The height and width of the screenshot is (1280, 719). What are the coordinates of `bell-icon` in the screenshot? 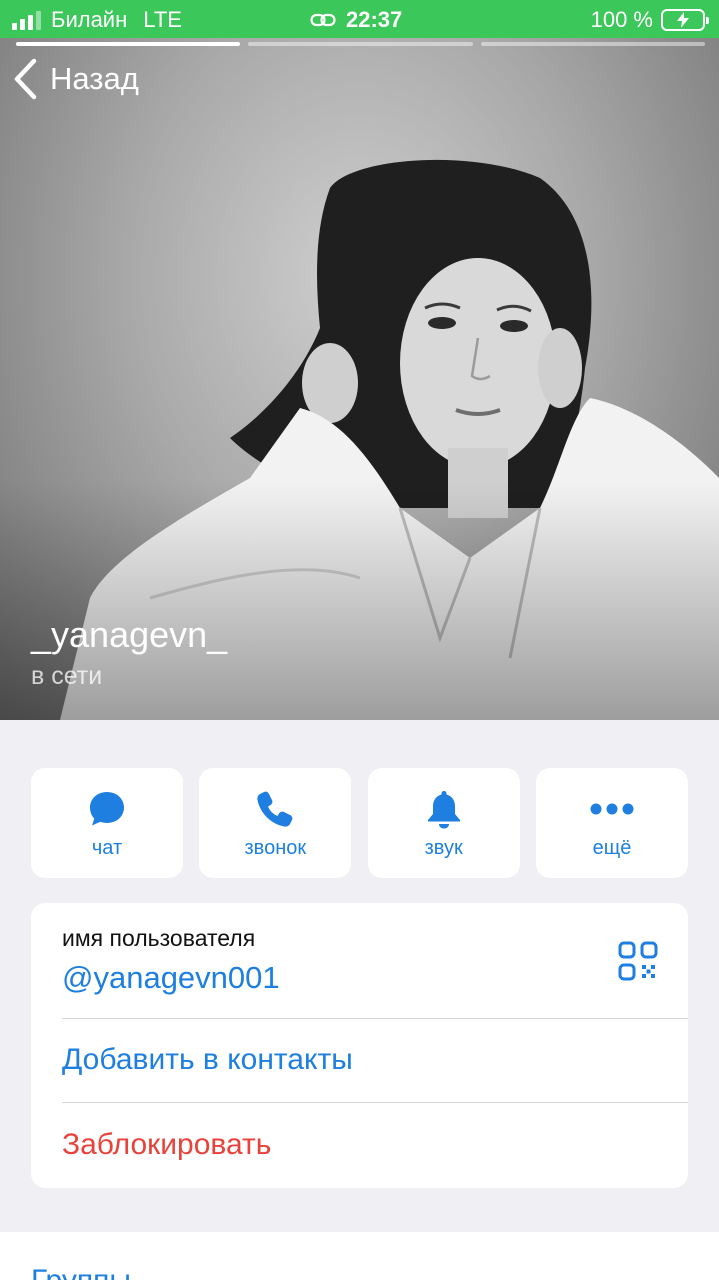 It's located at (443, 809).